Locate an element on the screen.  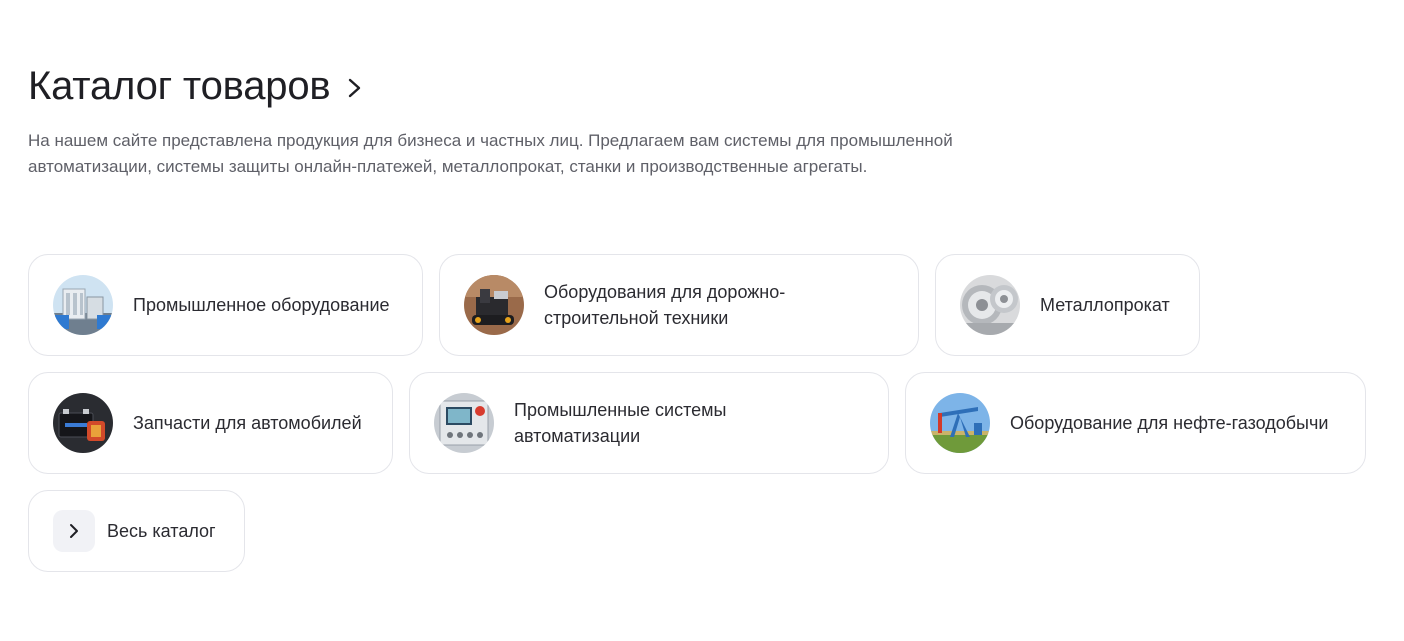
category-card-oil-gas: Оборудование для нефте-газодобычи is located at coordinates (1135, 423).